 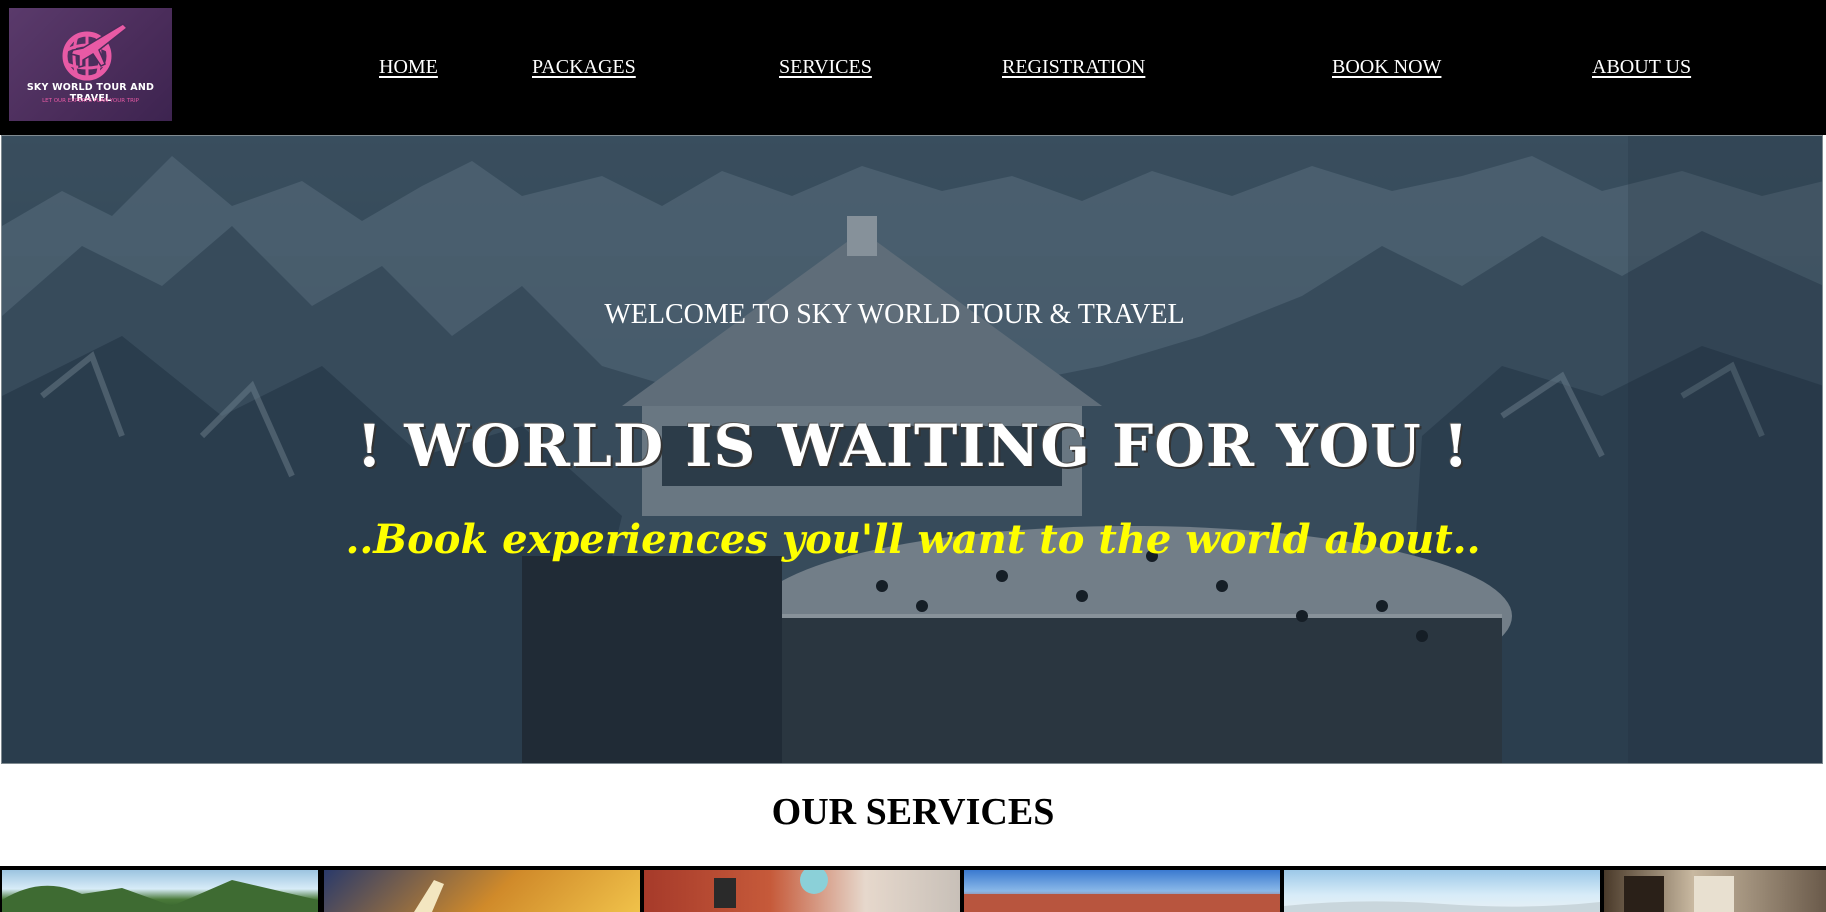 I want to click on service-tile-agent, so click(x=802, y=891).